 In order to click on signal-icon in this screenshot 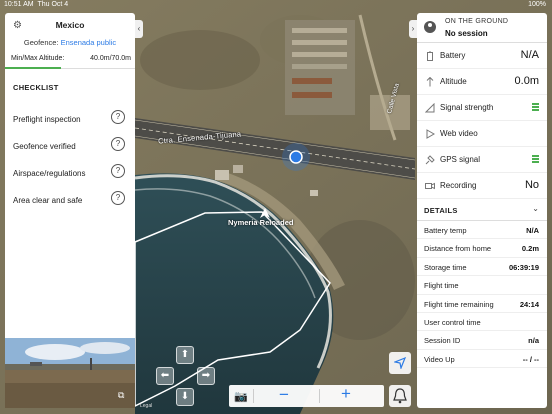, I will do `click(430, 108)`.